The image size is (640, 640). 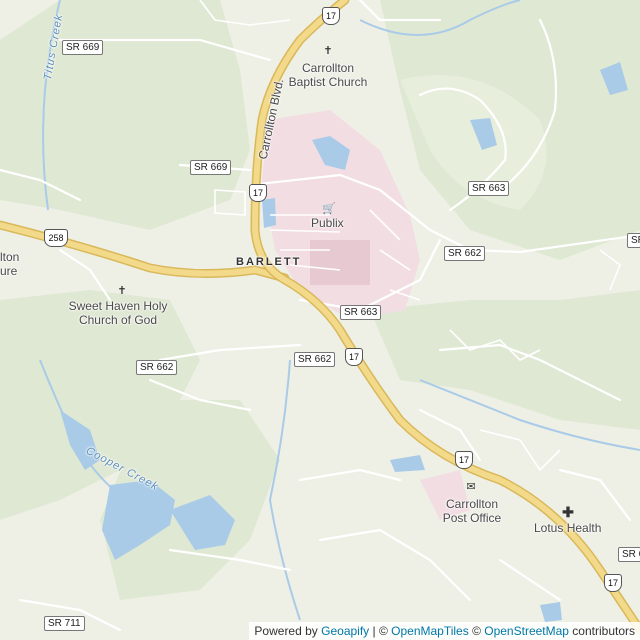 I want to click on place-label-barlett: BARLETT, so click(x=269, y=262).